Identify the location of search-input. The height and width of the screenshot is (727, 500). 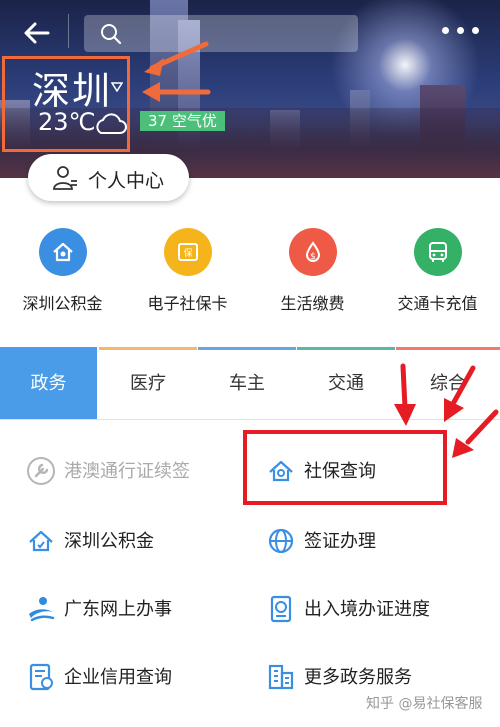
(221, 33).